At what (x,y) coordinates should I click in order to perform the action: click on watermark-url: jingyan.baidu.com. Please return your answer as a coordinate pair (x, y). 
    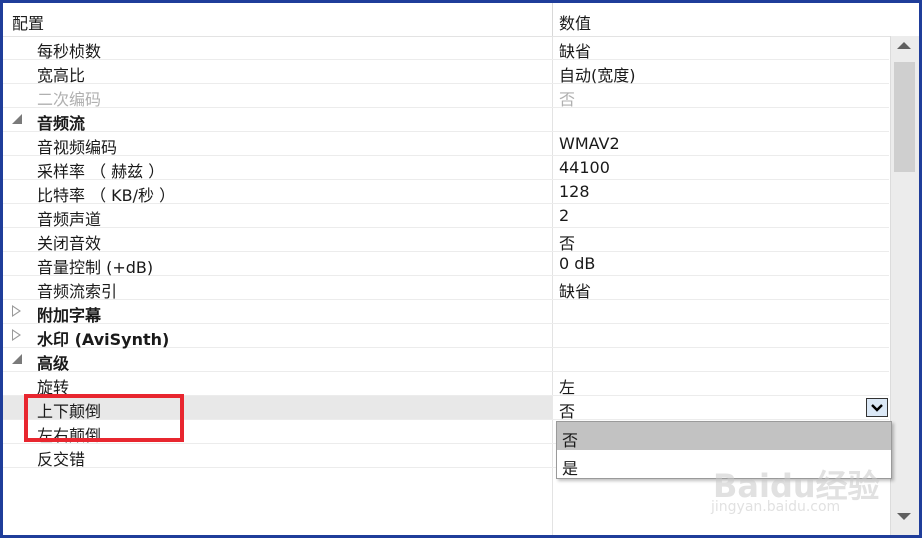
    Looking at the image, I should click on (776, 507).